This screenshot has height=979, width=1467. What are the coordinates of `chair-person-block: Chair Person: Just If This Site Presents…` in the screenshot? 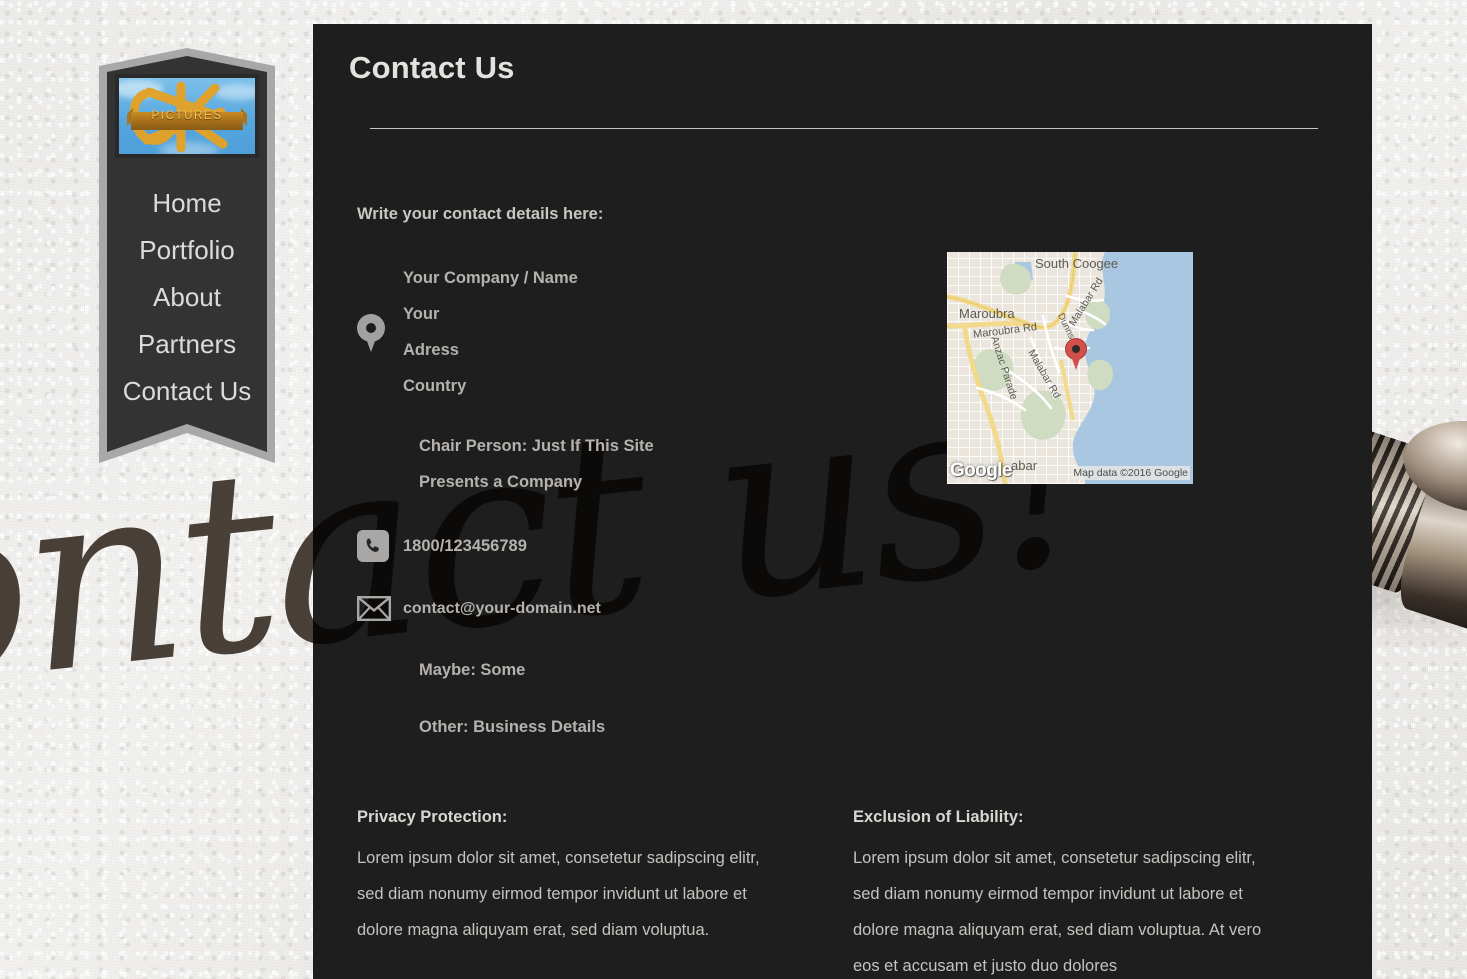 It's located at (667, 464).